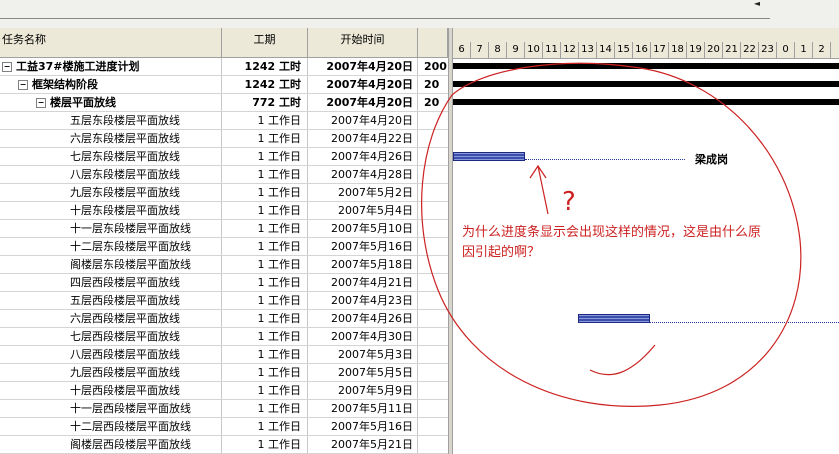 This screenshot has height=454, width=839. Describe the element at coordinates (111, 156) in the screenshot. I see `task-name-cell: 七层东段楼层平面放线` at that location.